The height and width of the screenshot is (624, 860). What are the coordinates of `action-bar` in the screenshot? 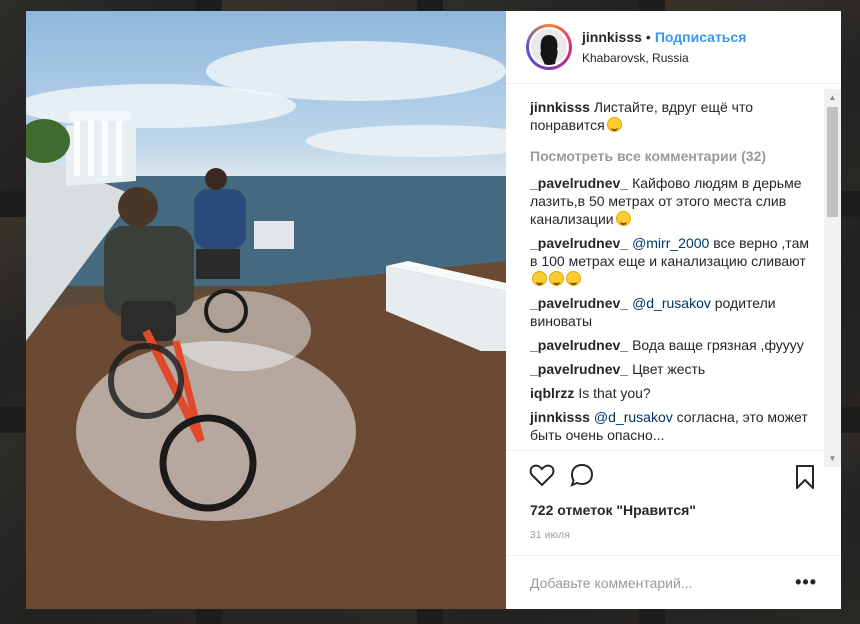 It's located at (673, 474).